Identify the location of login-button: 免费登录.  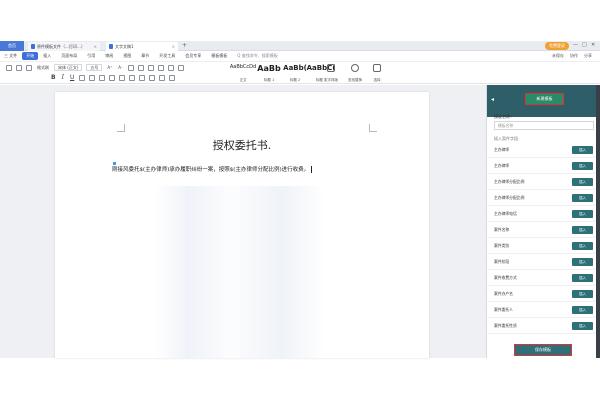
(557, 46).